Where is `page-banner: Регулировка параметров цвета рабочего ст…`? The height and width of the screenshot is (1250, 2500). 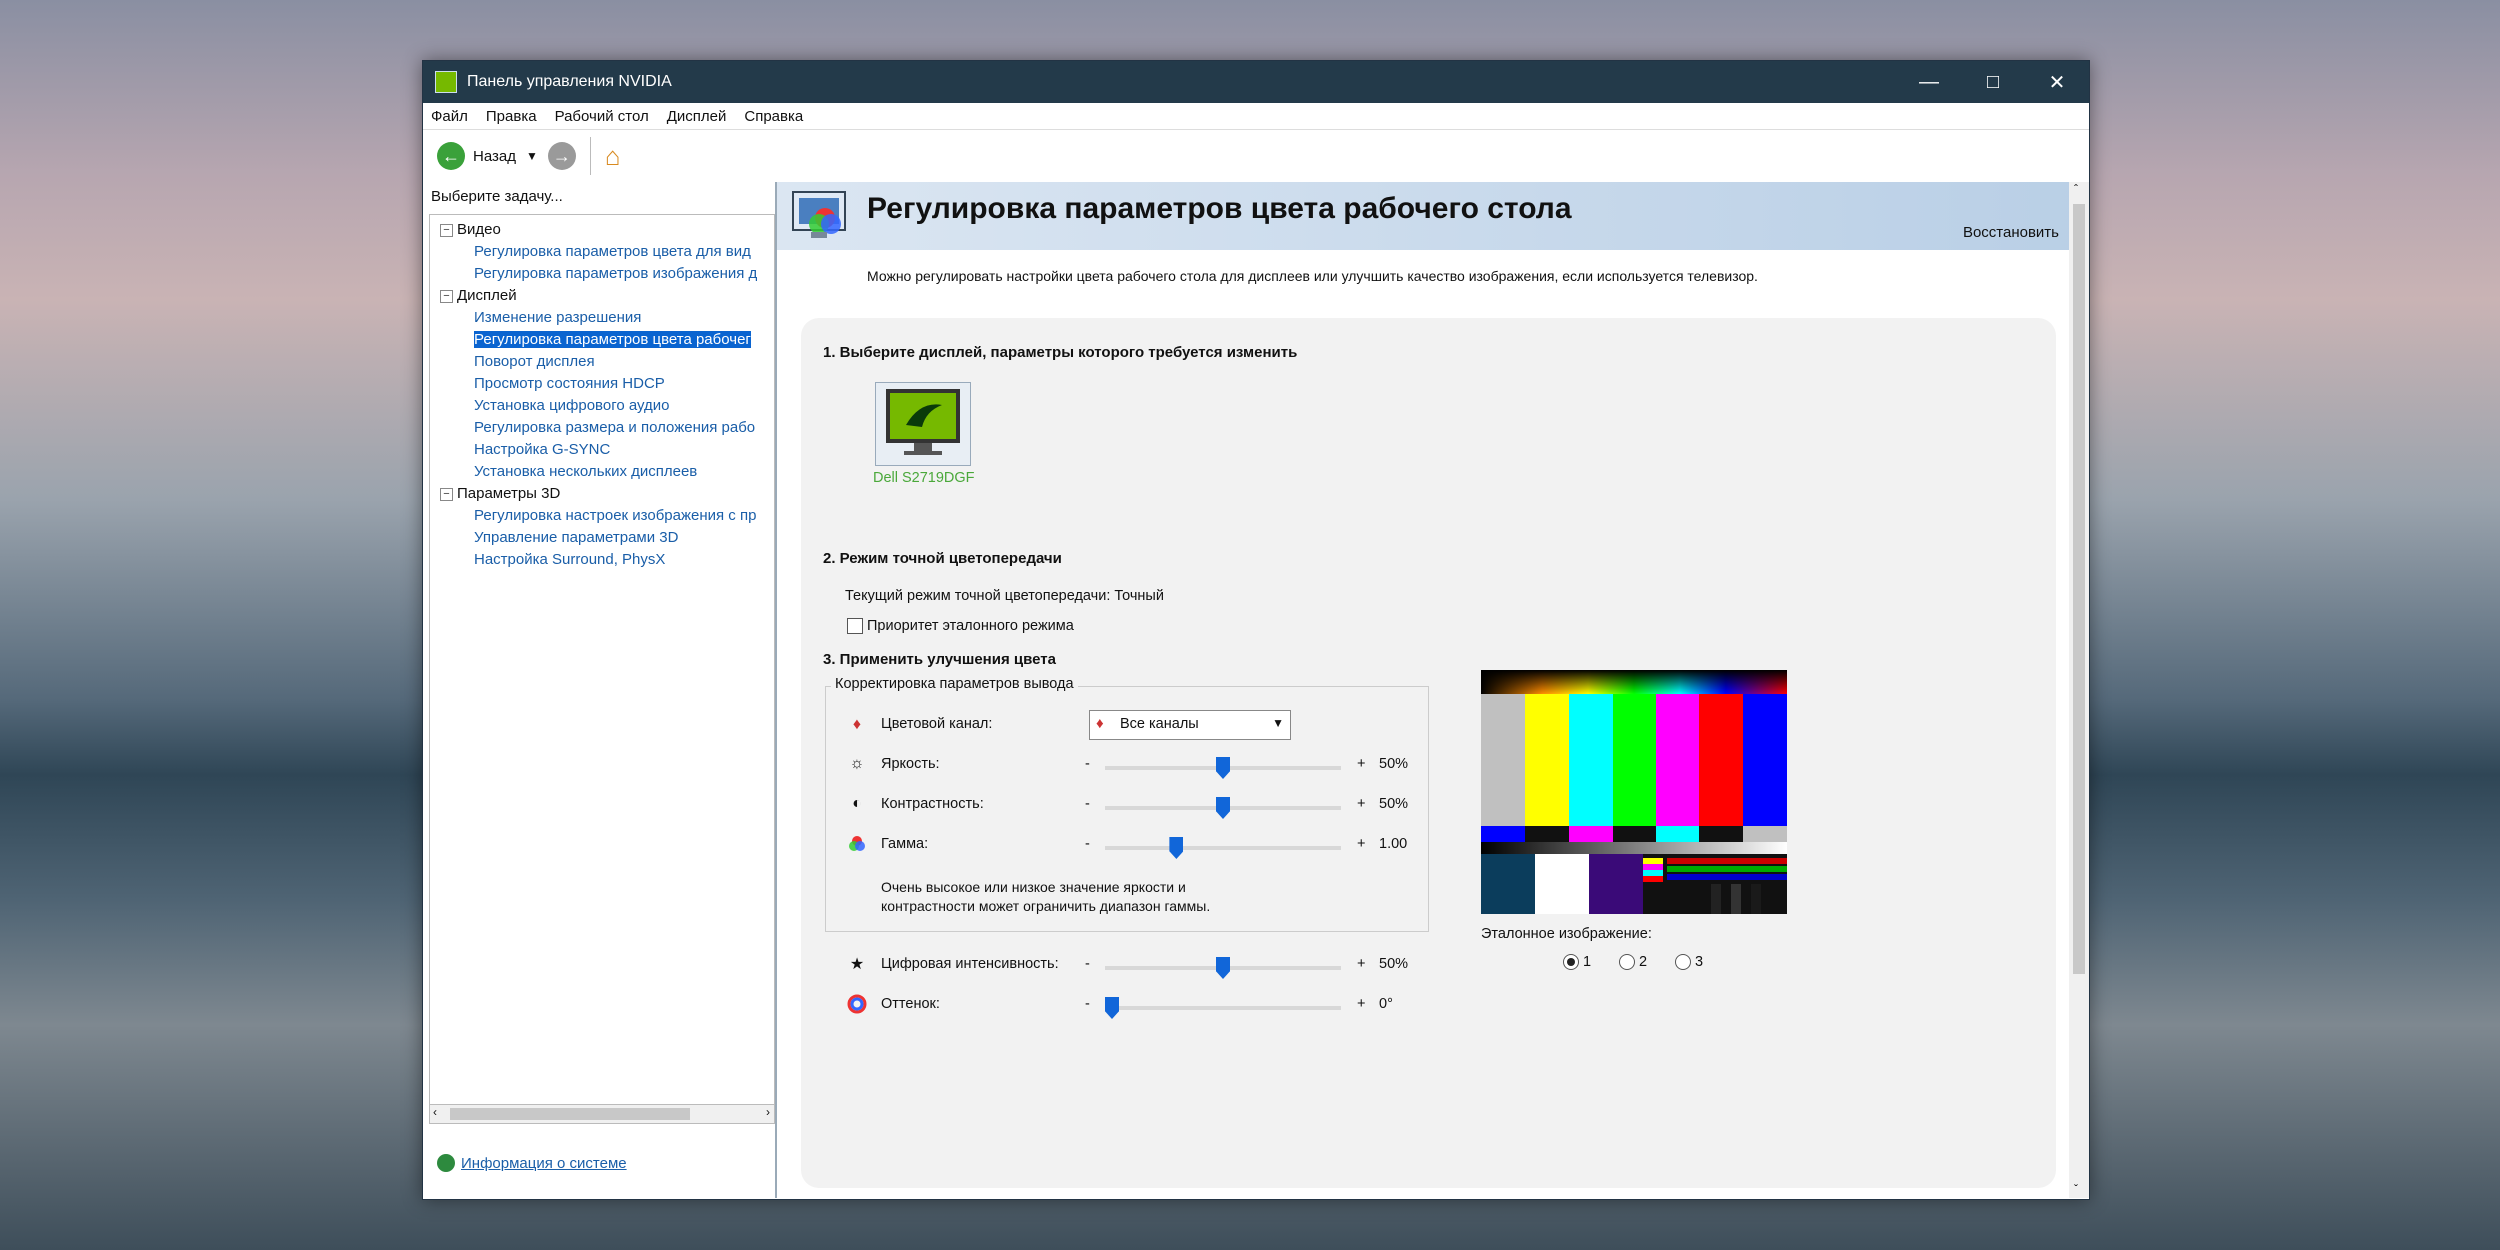 page-banner: Регулировка параметров цвета рабочего ст… is located at coordinates (1433, 216).